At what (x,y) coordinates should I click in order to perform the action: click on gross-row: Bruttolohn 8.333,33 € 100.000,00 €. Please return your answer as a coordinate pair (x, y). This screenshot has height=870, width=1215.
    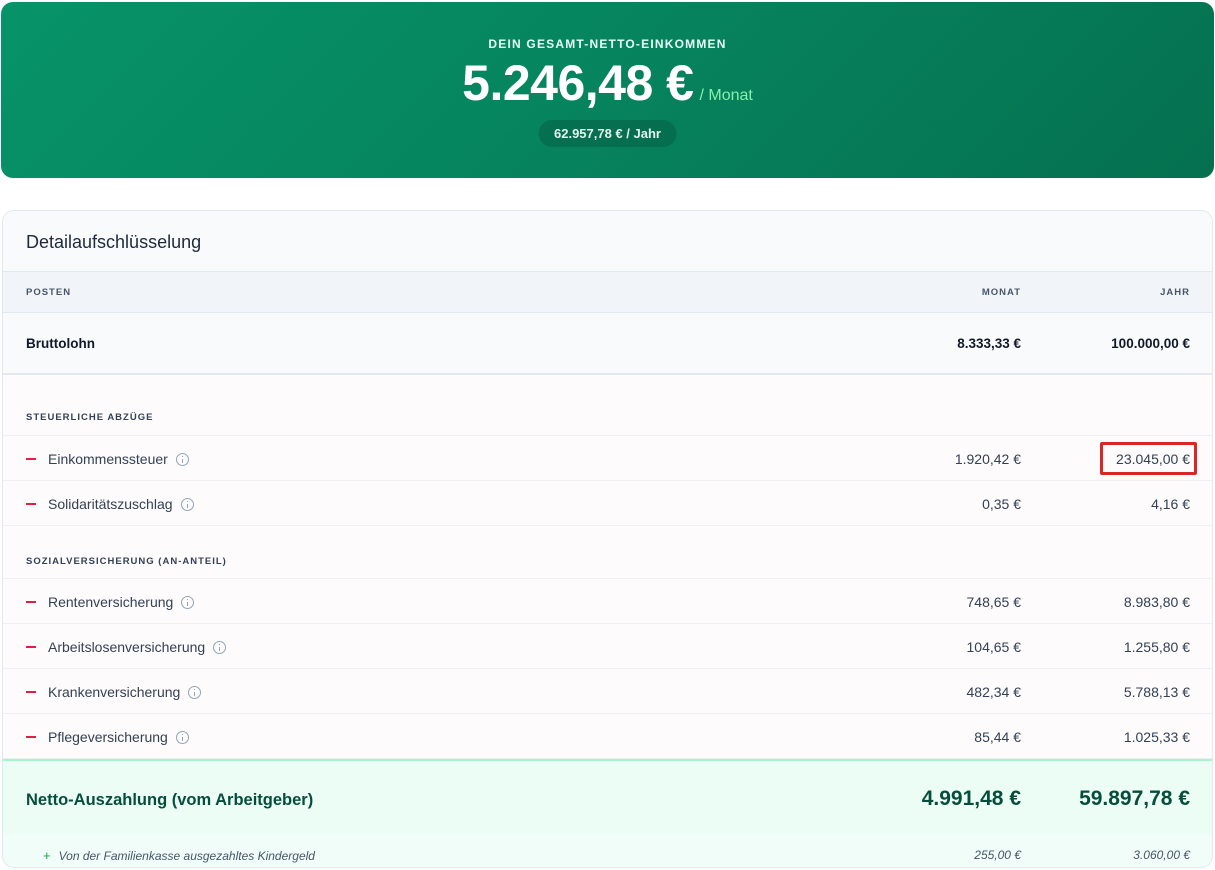
    Looking at the image, I should click on (607, 344).